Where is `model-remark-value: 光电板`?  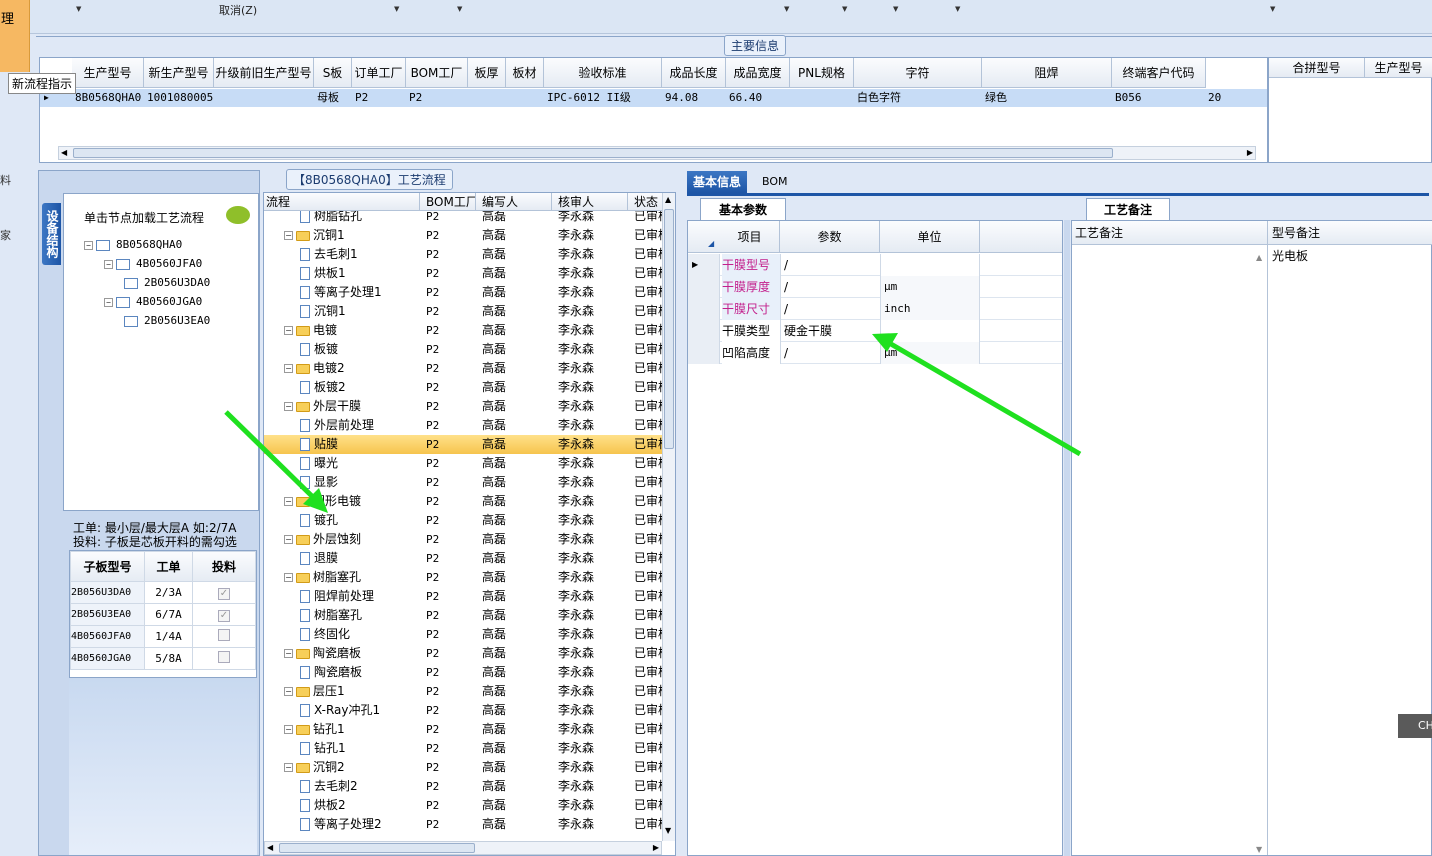 model-remark-value: 光电板 is located at coordinates (1290, 255).